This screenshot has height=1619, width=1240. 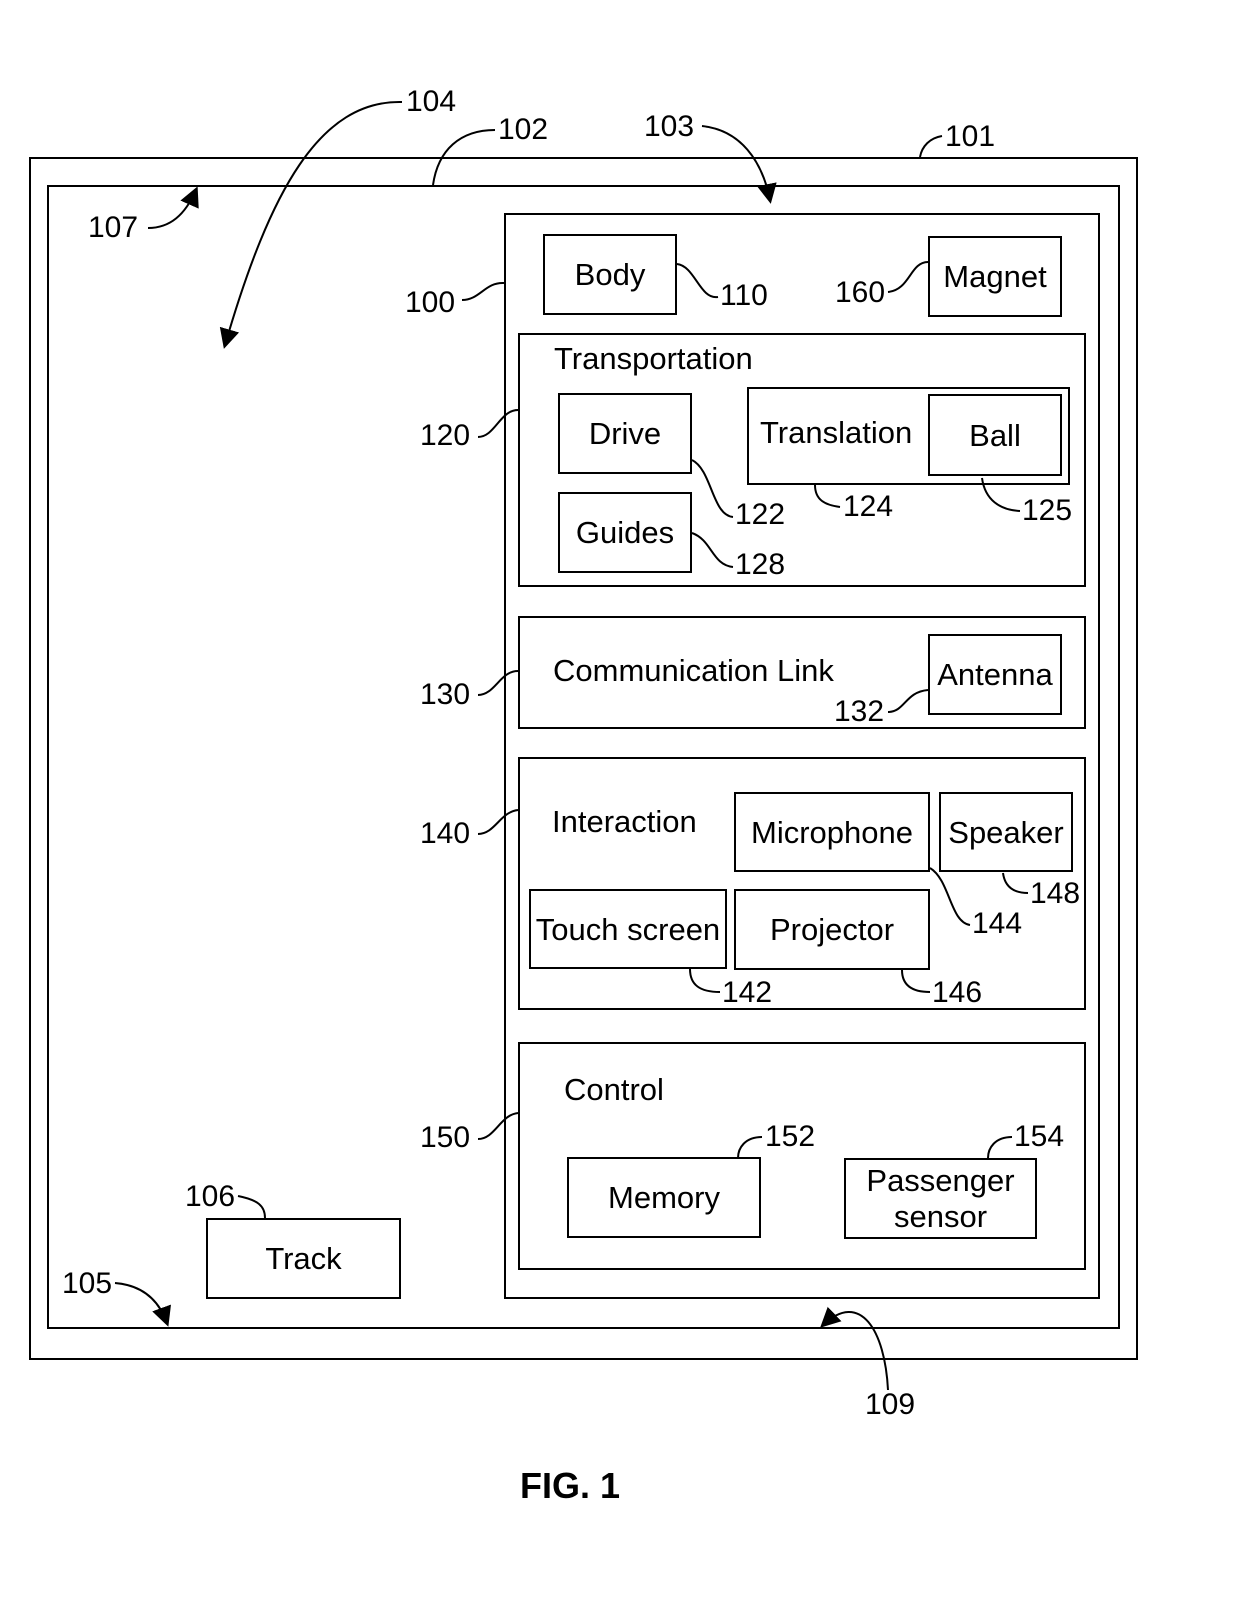 What do you see at coordinates (747, 992) in the screenshot?
I see `ref-142: 142` at bounding box center [747, 992].